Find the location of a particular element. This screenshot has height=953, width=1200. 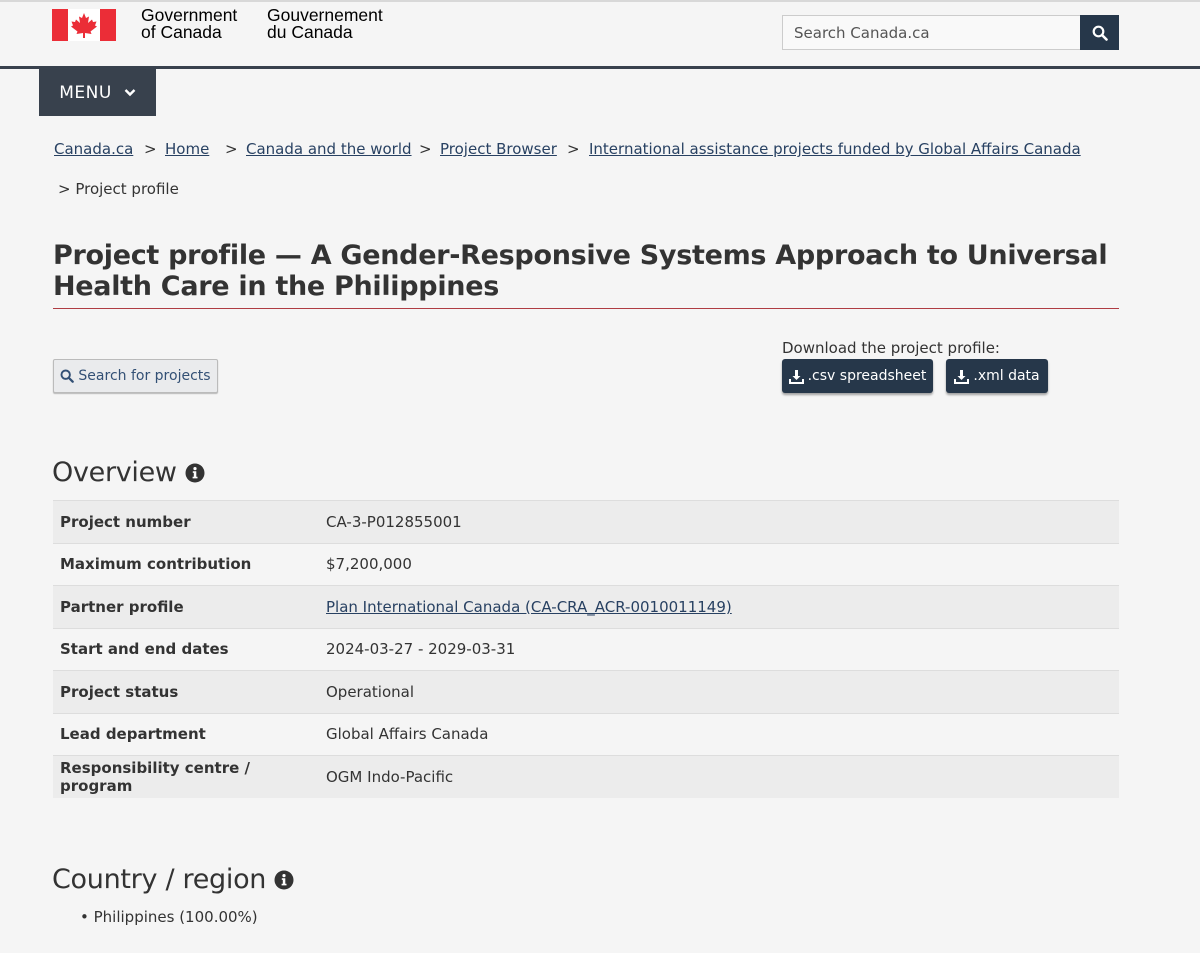

search-button is located at coordinates (1099, 32).